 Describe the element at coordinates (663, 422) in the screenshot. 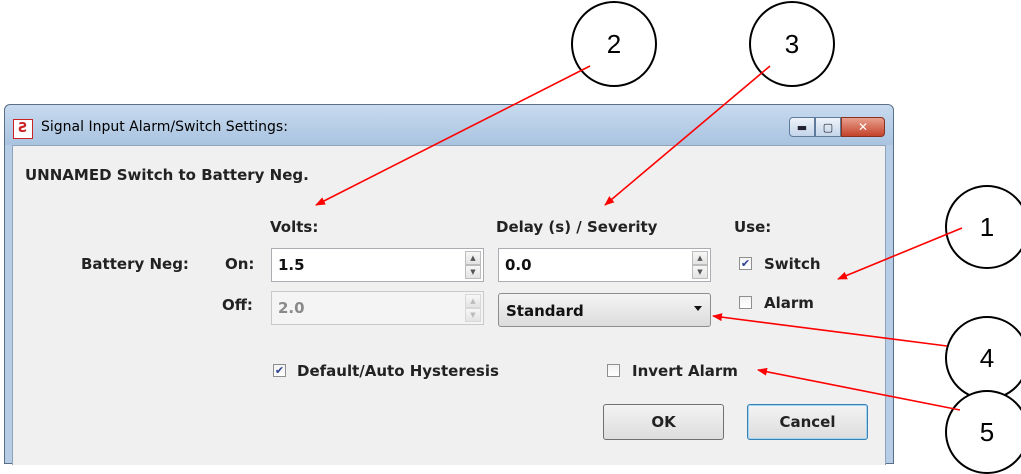

I see `ok-button: OK` at that location.